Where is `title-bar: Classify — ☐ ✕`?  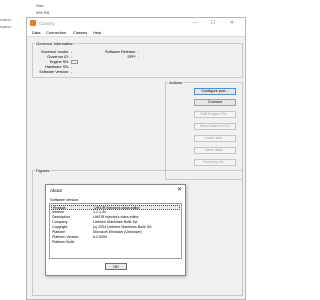
title-bar: Classify — ☐ ✕ is located at coordinates (136, 23).